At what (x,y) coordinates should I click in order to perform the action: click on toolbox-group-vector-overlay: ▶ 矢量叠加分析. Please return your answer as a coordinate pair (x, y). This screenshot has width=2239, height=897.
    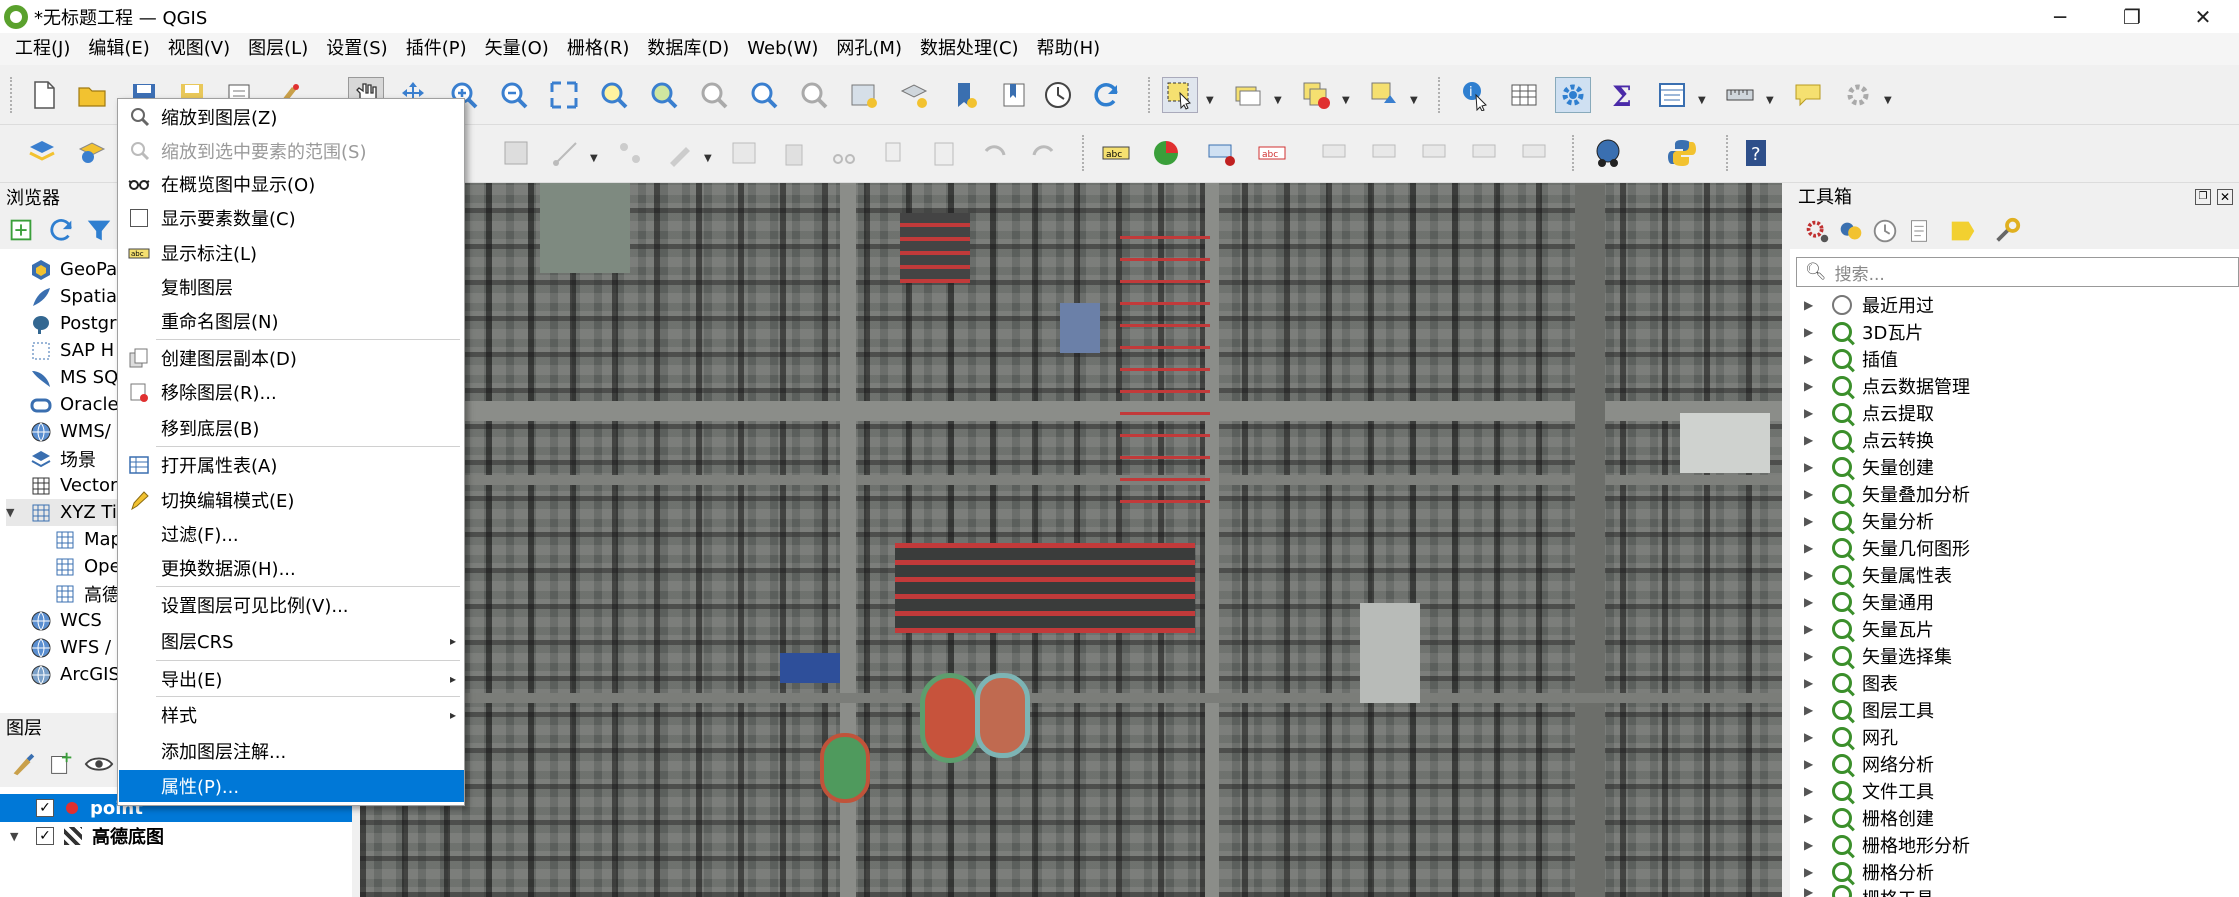
    Looking at the image, I should click on (1887, 493).